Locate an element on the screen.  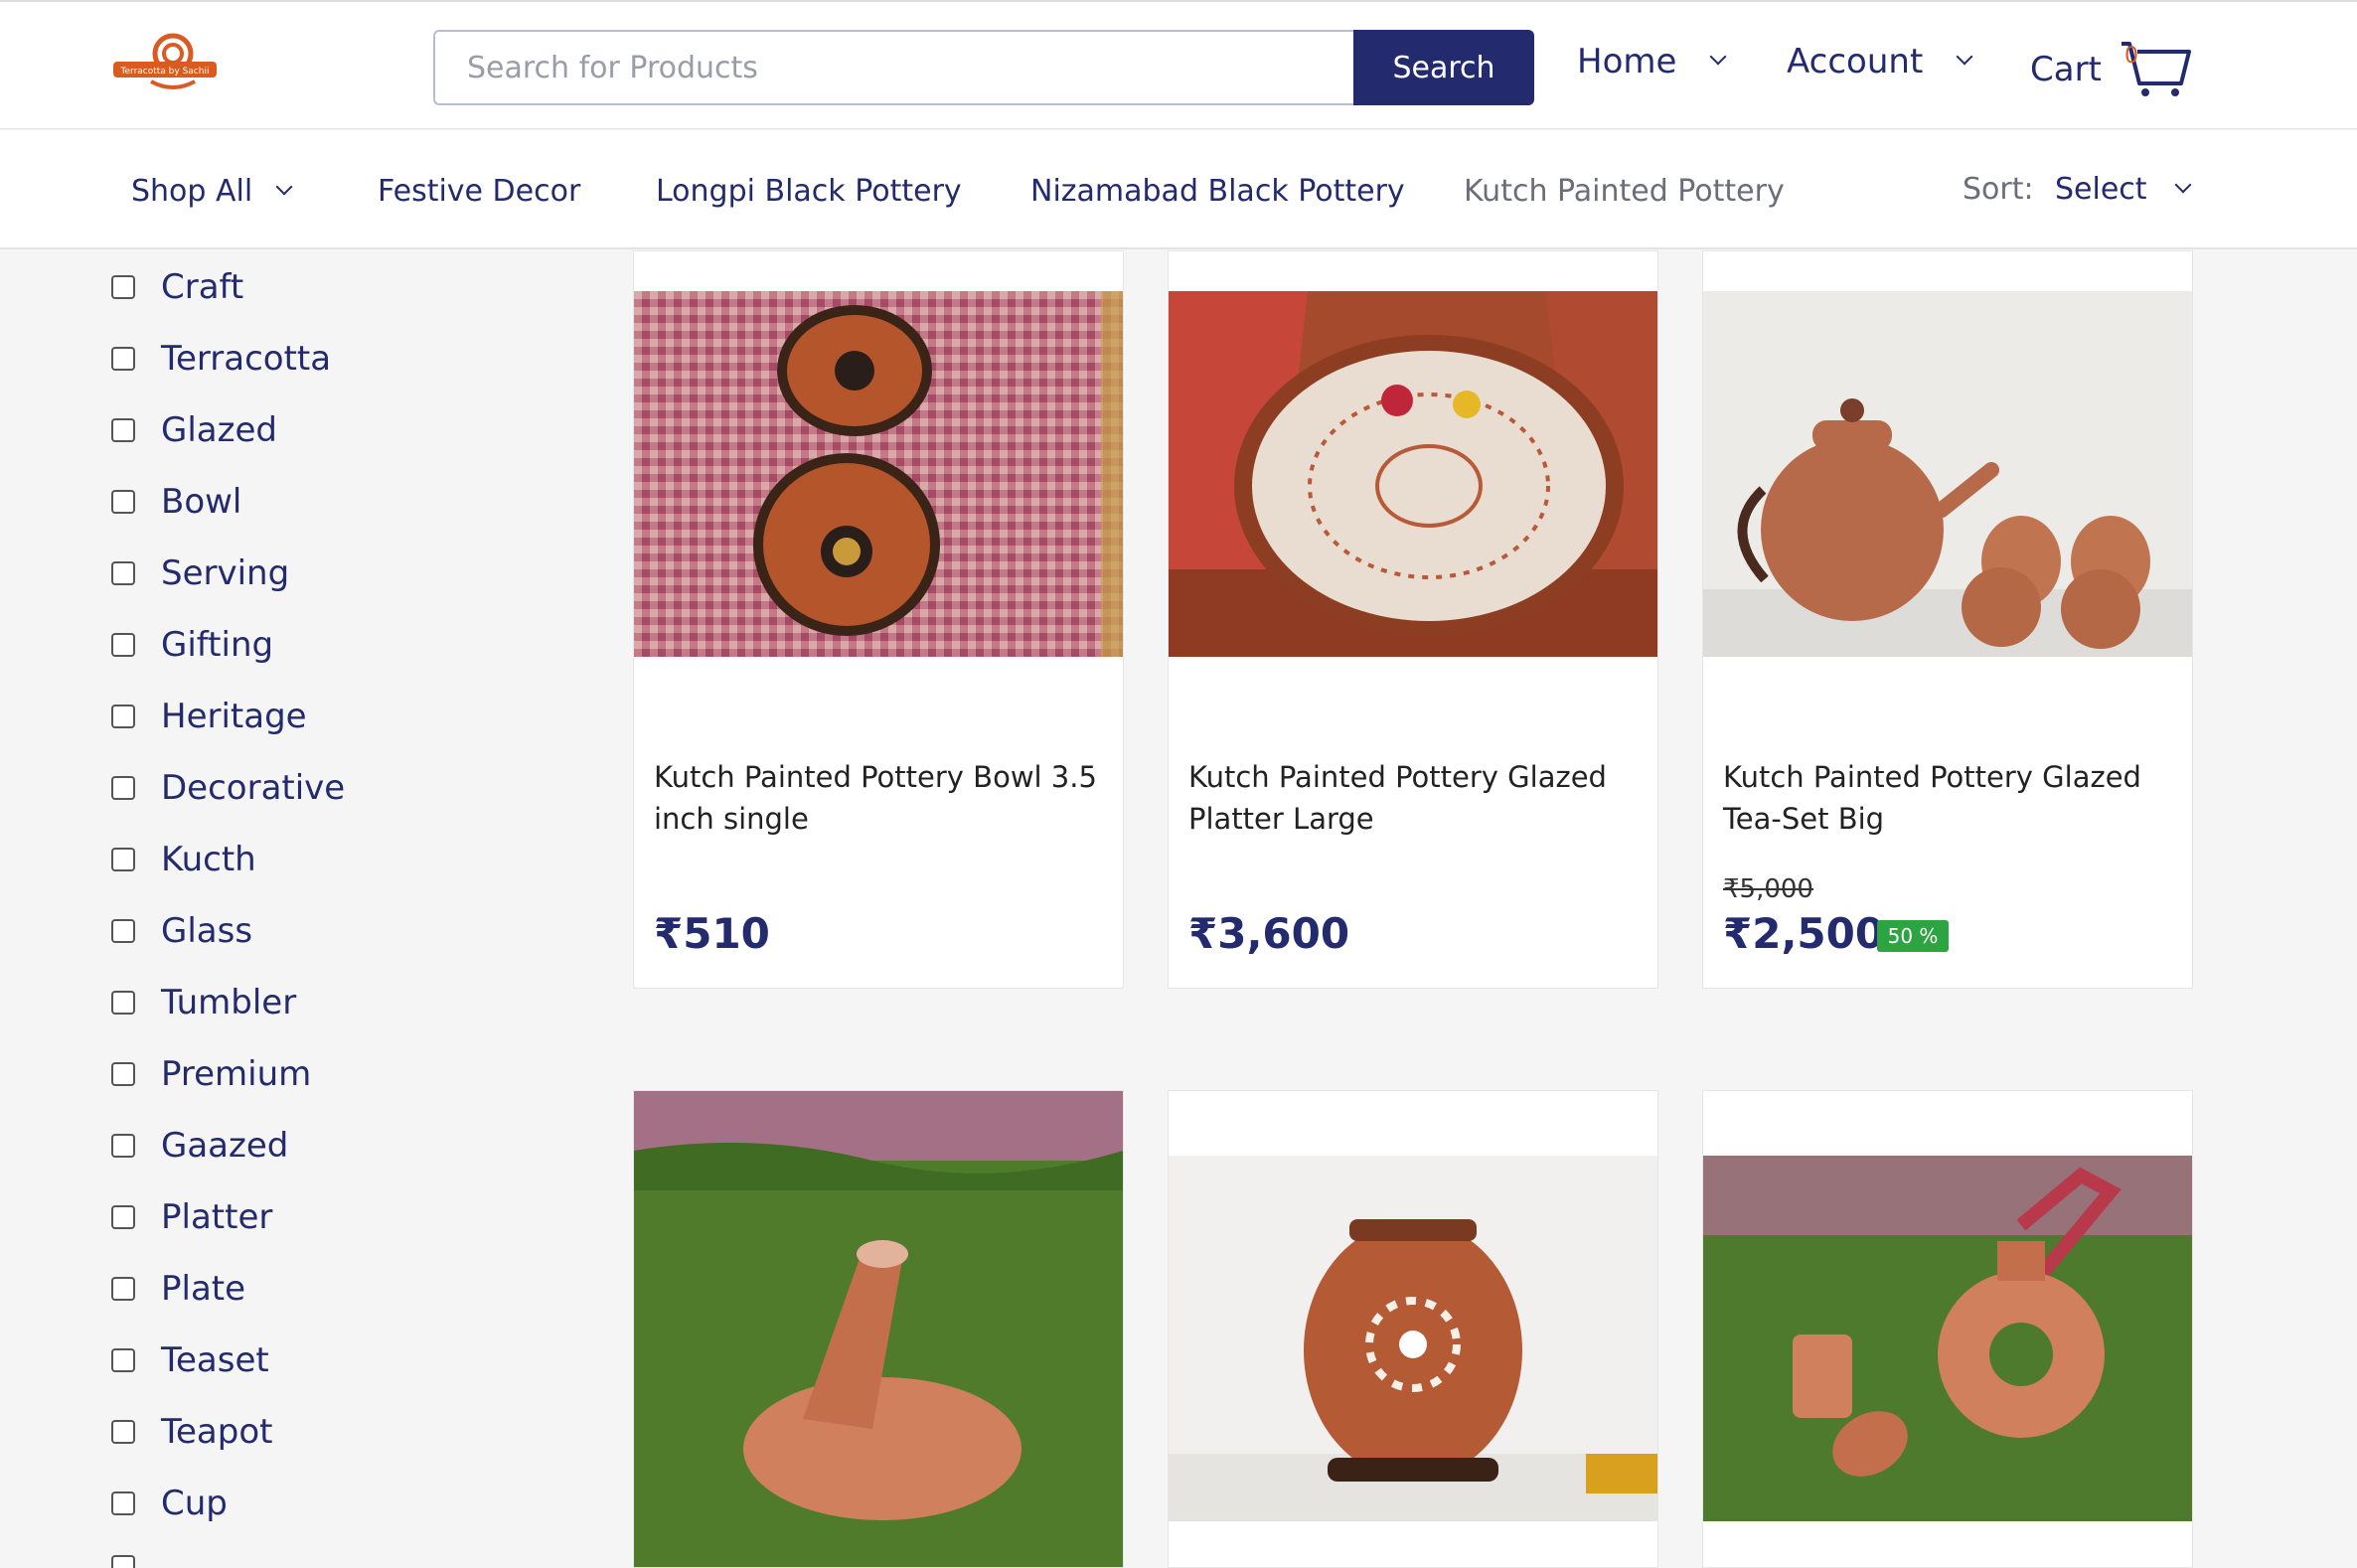
filter-gaazed: Gaazed is located at coordinates (200, 1146).